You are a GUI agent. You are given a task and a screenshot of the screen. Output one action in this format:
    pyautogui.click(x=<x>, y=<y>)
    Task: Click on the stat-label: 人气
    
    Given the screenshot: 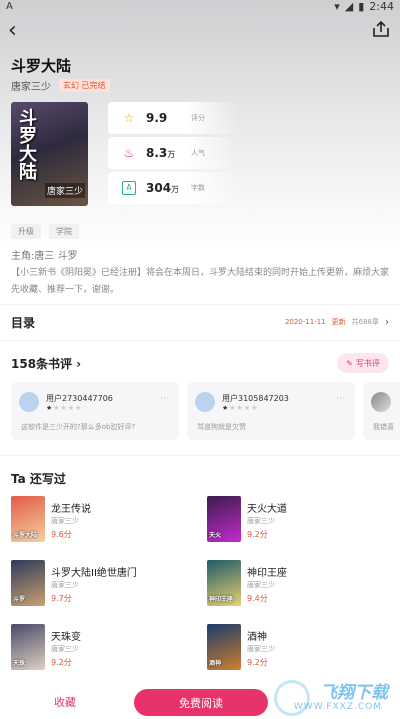 What is the action you would take?
    pyautogui.click(x=198, y=153)
    